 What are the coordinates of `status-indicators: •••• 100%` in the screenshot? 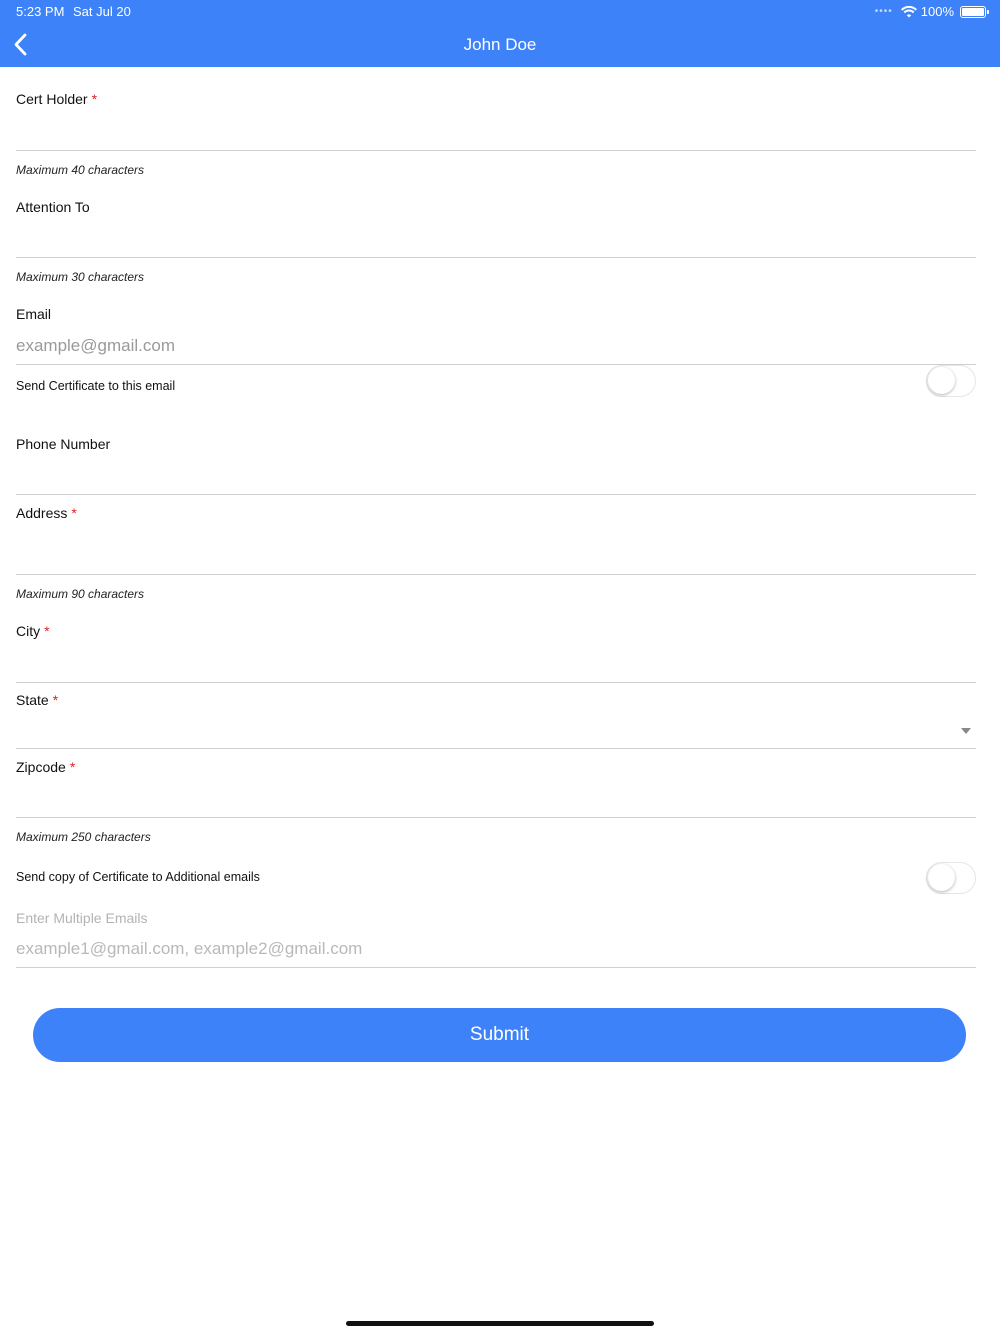 It's located at (931, 11).